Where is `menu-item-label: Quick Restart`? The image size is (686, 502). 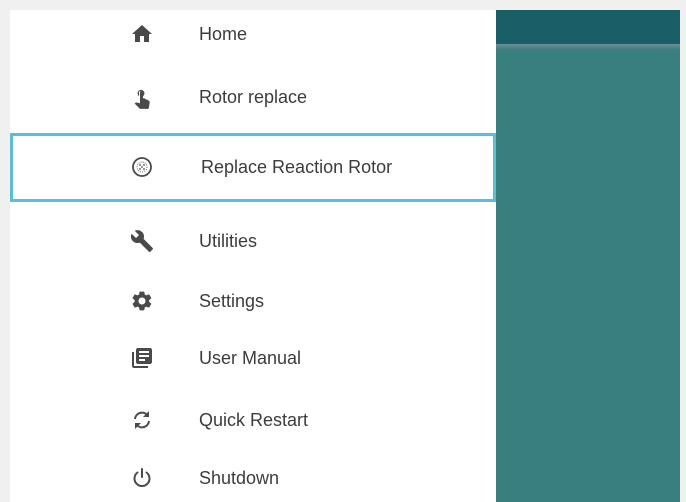 menu-item-label: Quick Restart is located at coordinates (254, 420).